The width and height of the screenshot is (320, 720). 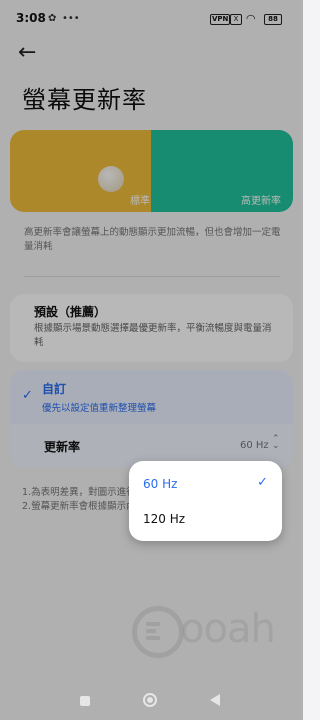 I want to click on watermark-text: ooah, so click(x=228, y=629).